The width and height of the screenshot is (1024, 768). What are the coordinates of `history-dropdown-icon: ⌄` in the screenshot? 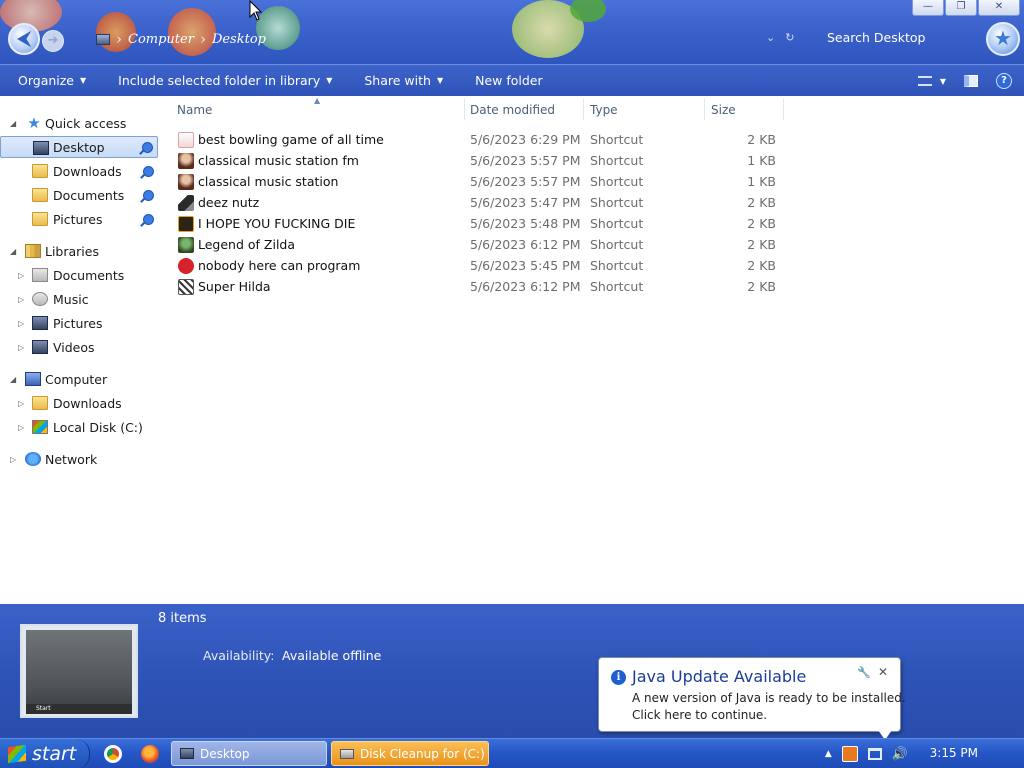 It's located at (770, 37).